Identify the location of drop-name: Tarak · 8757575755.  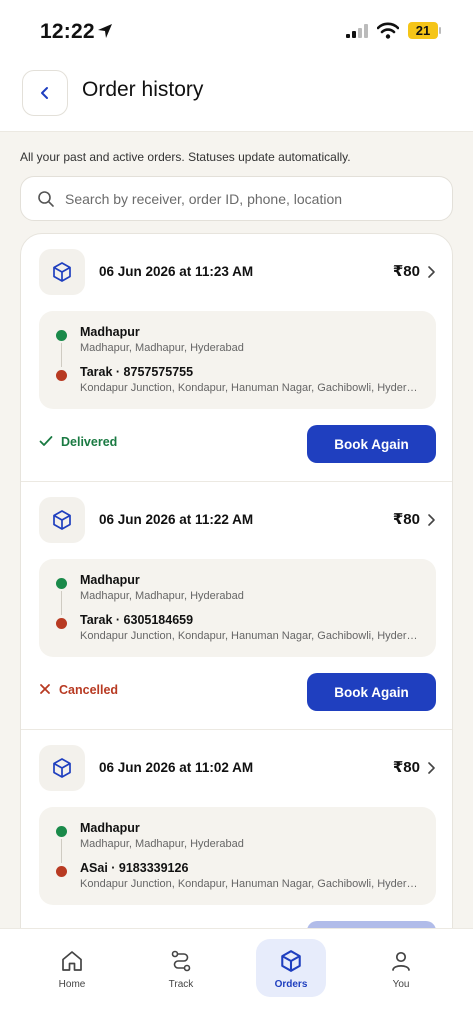
(137, 372).